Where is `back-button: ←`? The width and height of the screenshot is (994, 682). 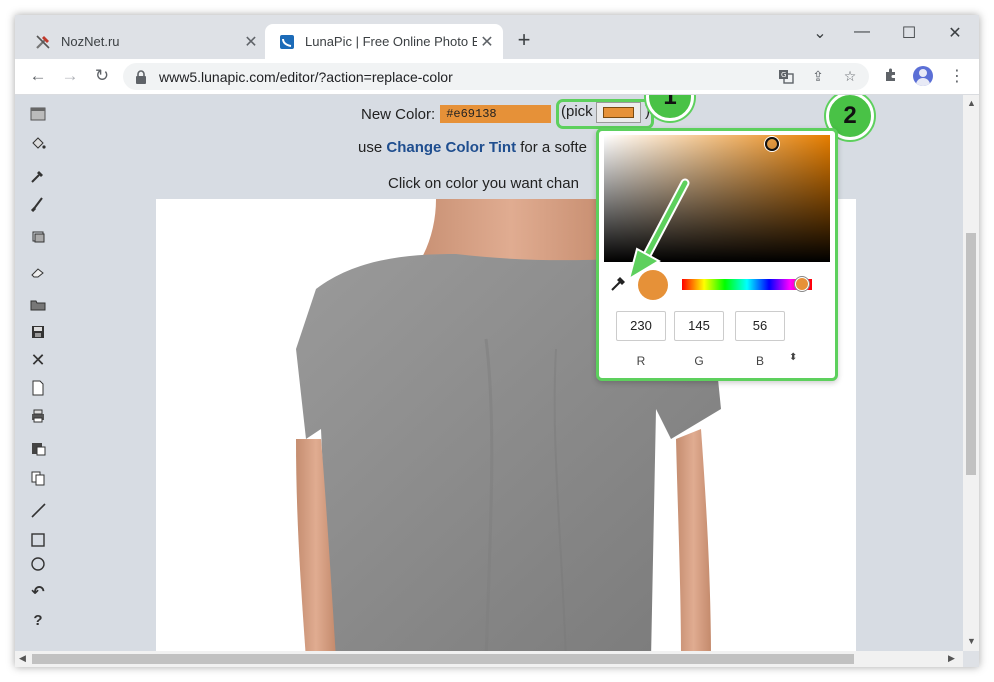 back-button: ← is located at coordinates (38, 76).